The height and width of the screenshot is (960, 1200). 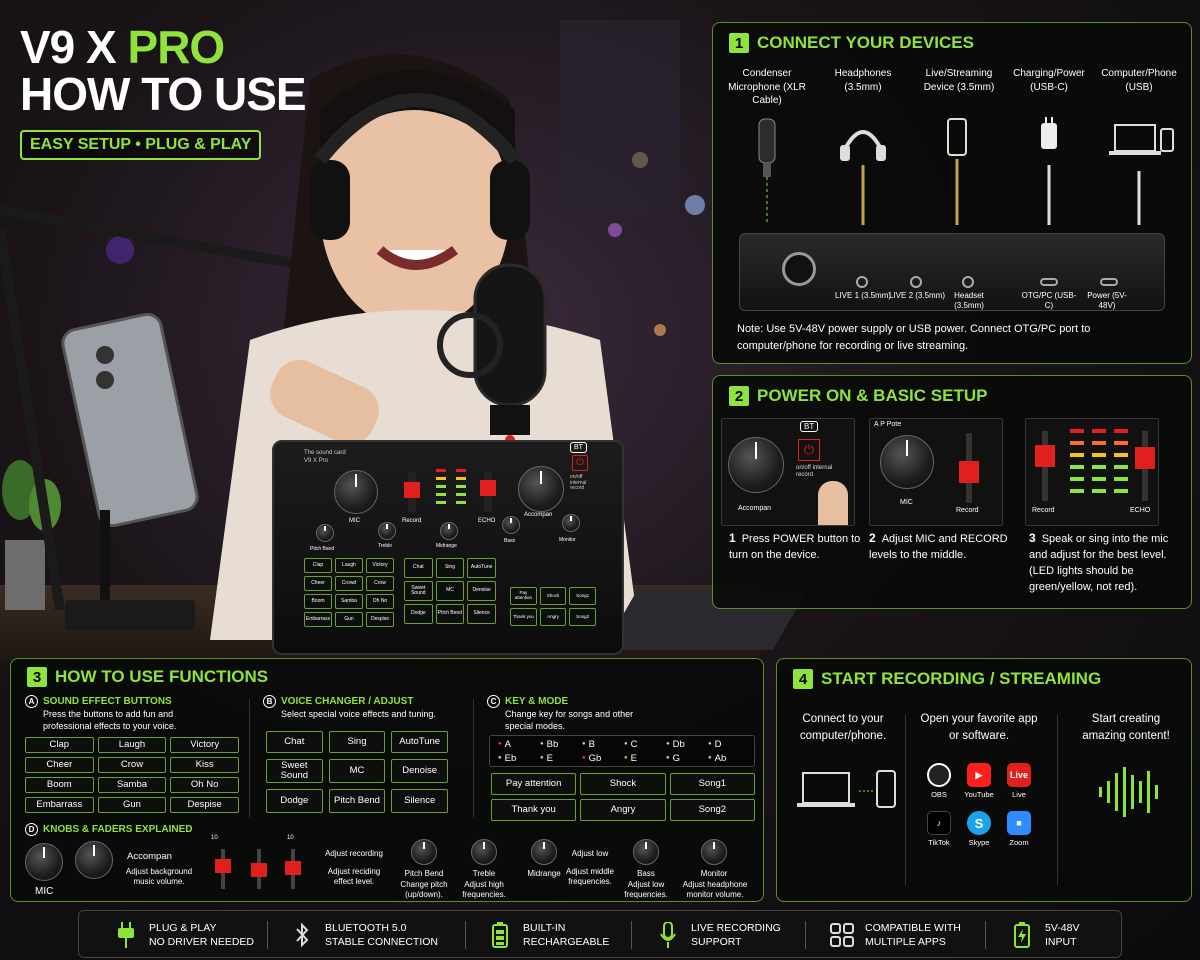 I want to click on sfx-button: Crow, so click(x=132, y=765).